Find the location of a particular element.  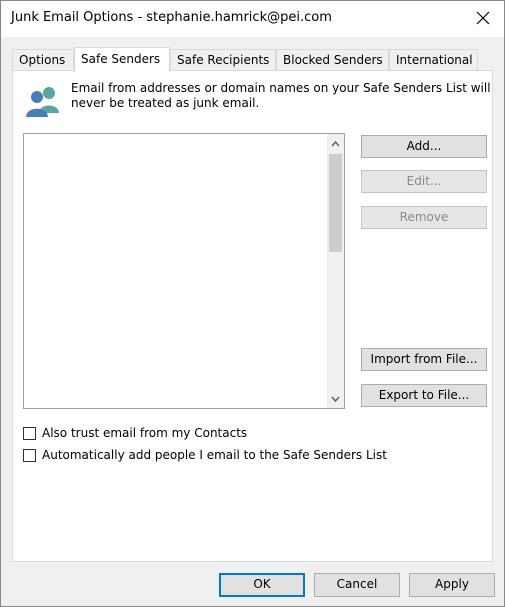

close-button is located at coordinates (483, 18).